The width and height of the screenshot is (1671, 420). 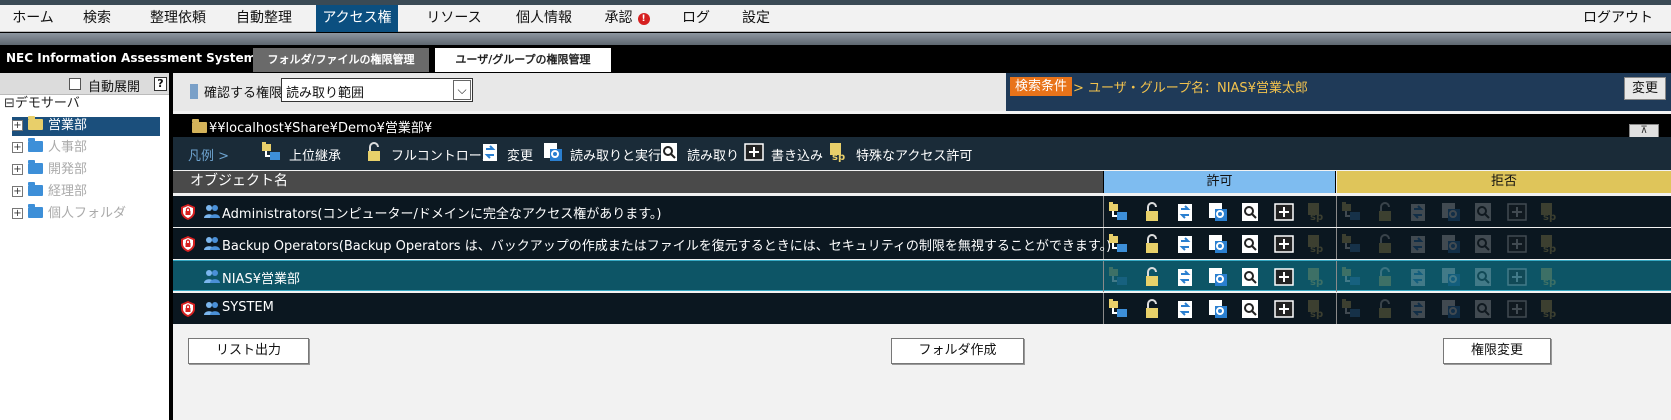 What do you see at coordinates (248, 351) in the screenshot?
I see `list-export-button: リスト出力` at bounding box center [248, 351].